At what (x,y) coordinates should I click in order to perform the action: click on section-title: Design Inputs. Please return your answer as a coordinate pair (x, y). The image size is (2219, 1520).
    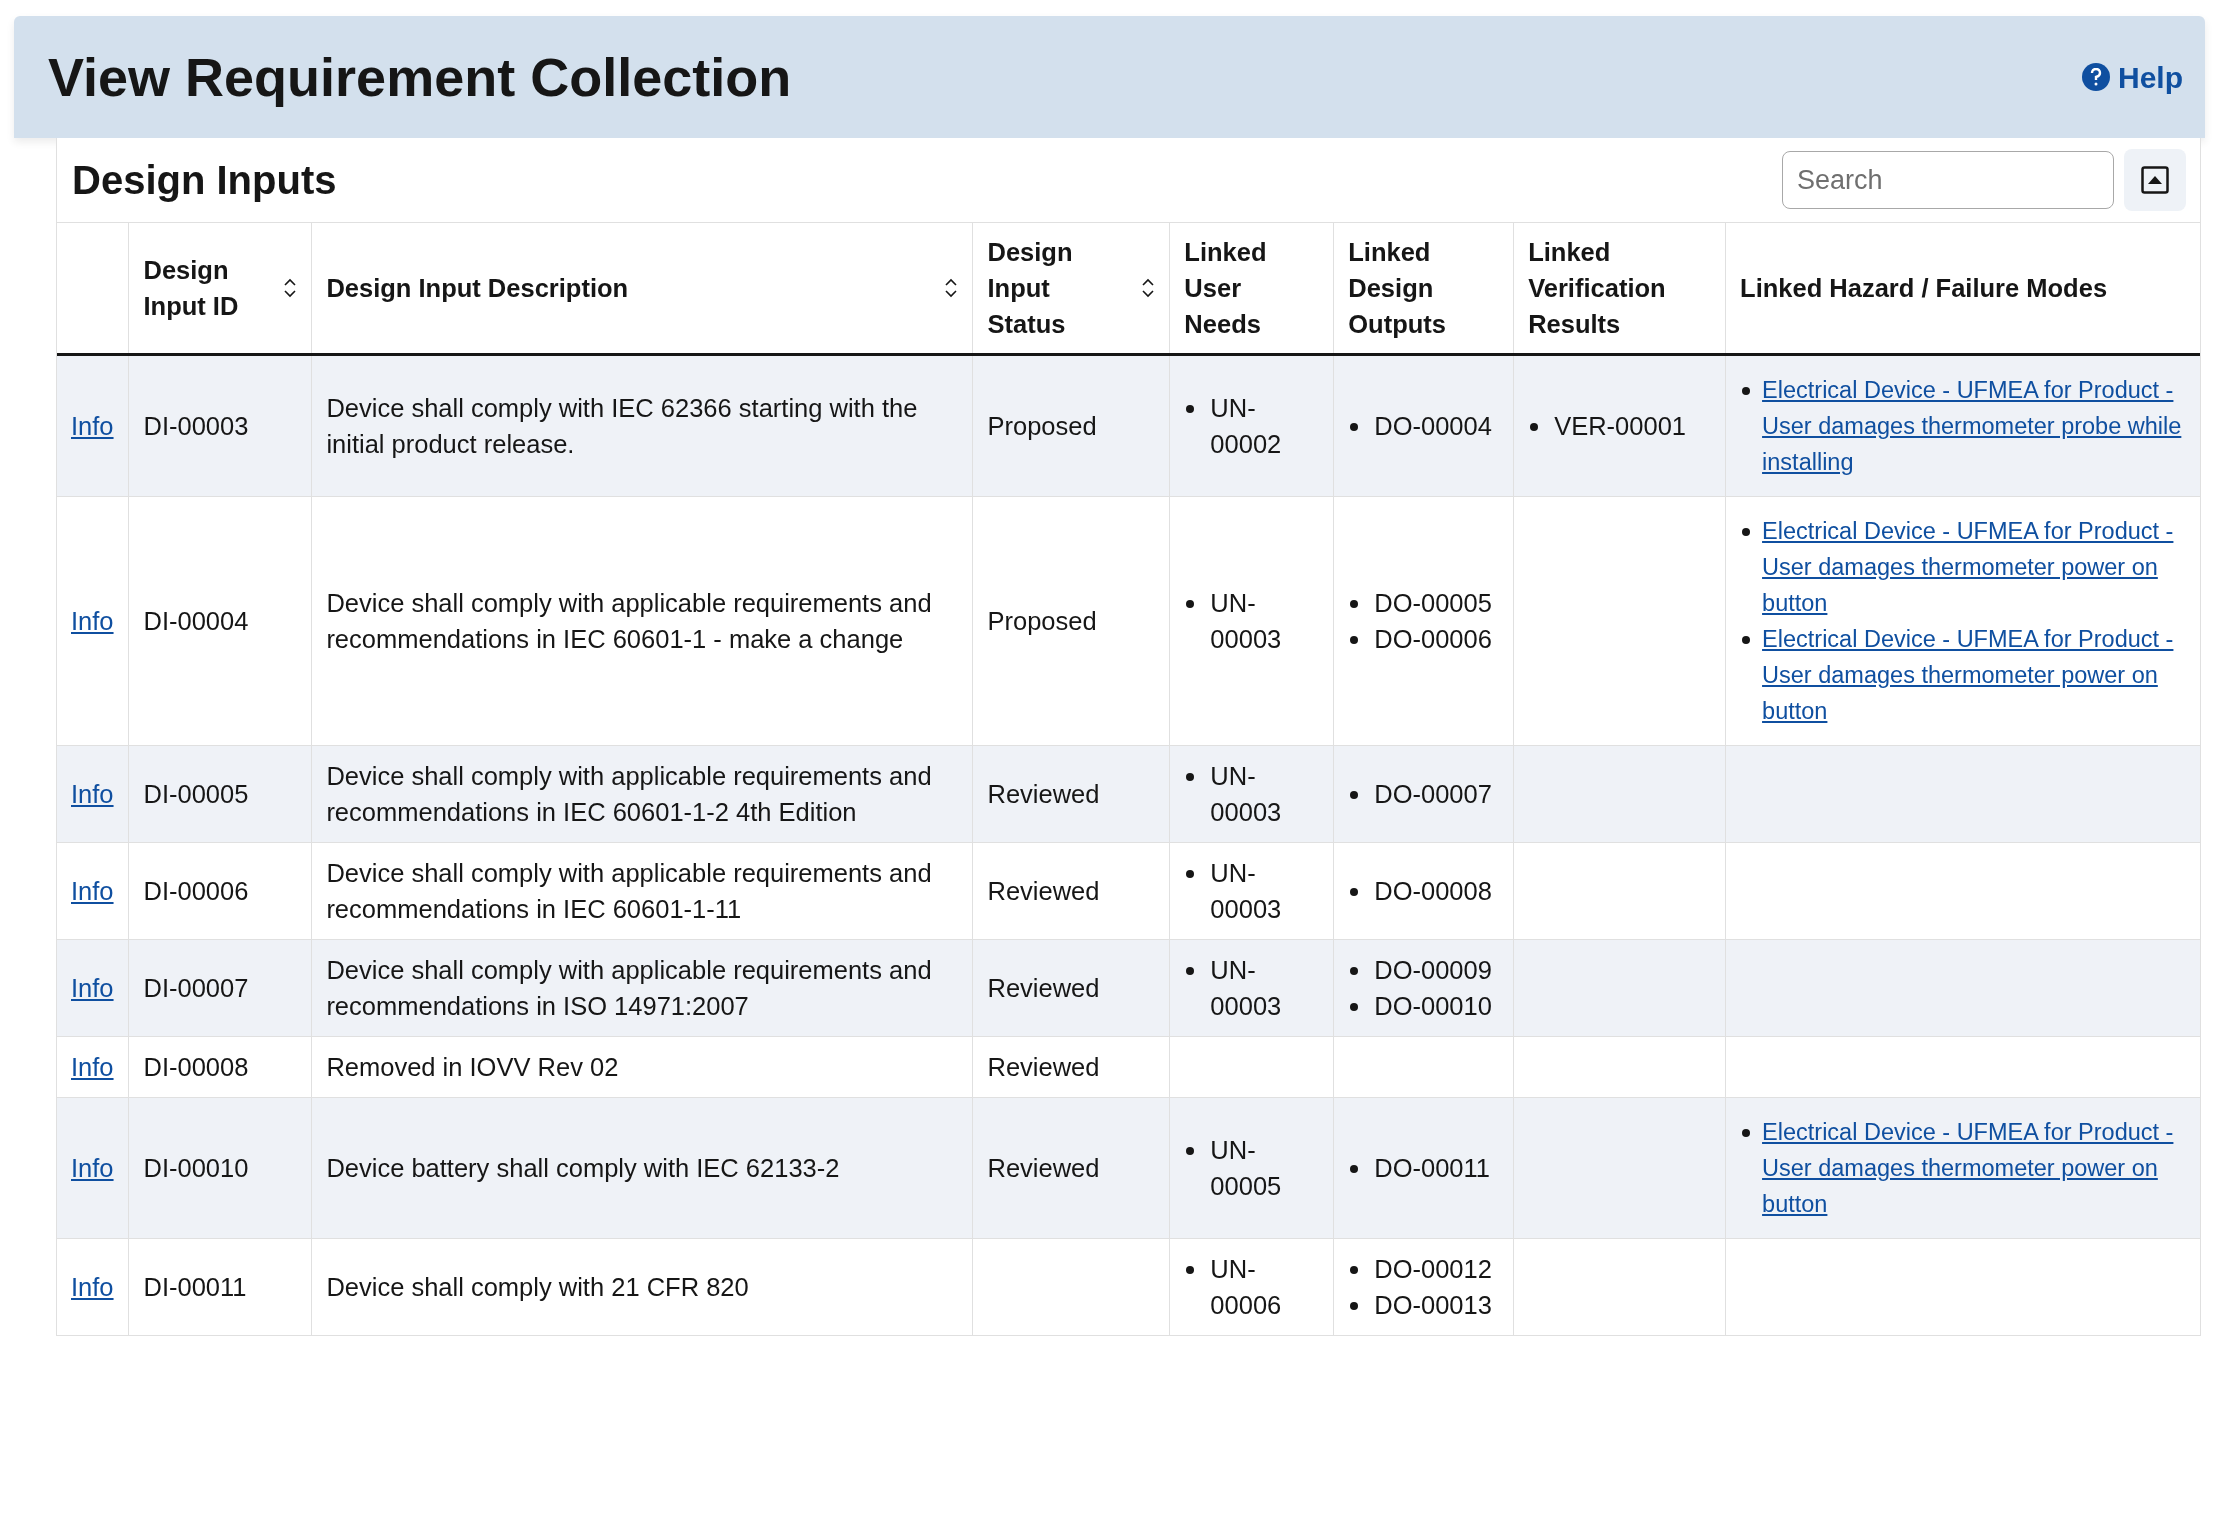
    Looking at the image, I should click on (204, 180).